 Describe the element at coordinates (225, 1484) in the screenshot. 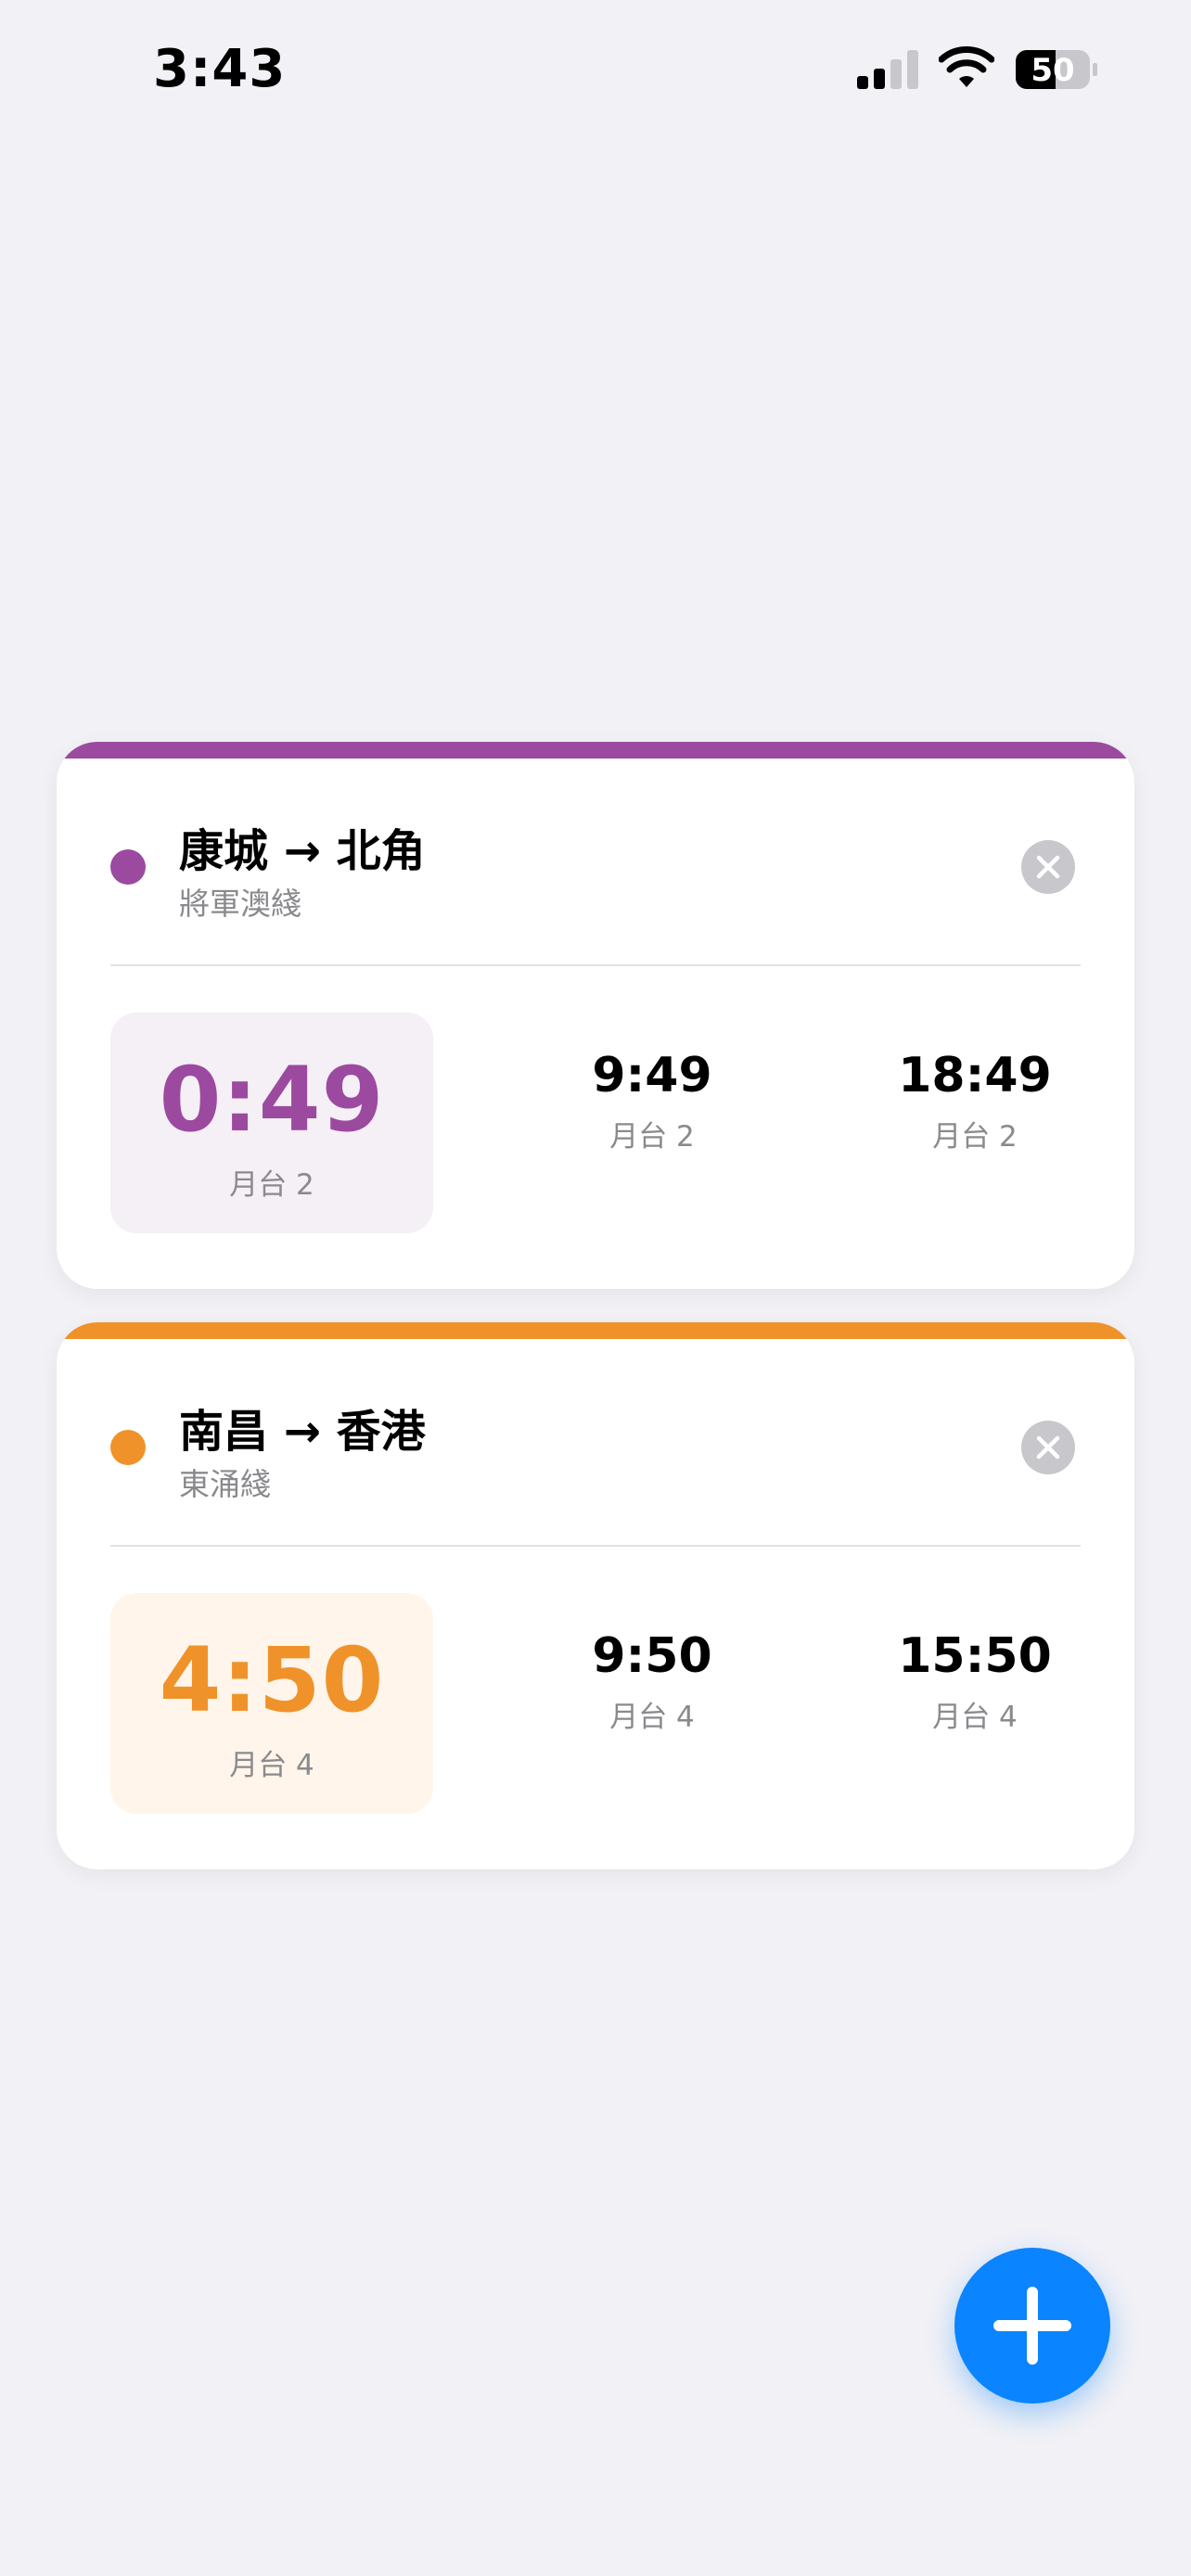

I see `line-name: 東涌綫` at that location.